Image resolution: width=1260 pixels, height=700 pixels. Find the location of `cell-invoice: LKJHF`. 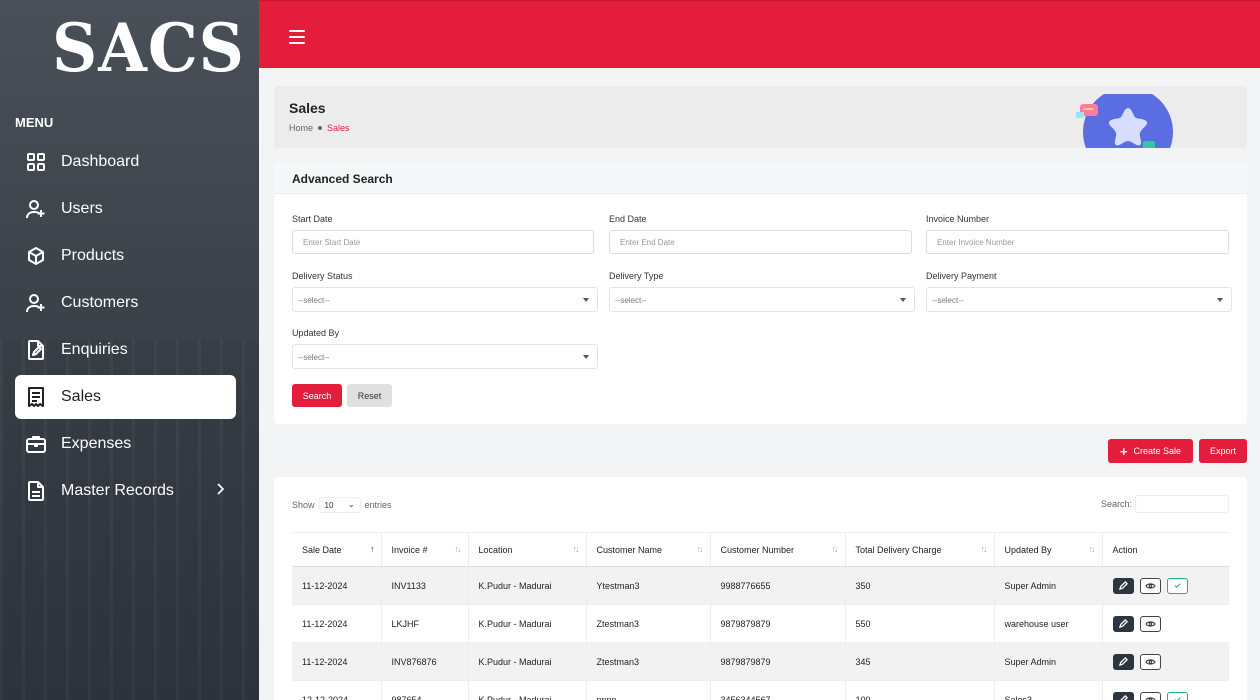

cell-invoice: LKJHF is located at coordinates (425, 623).